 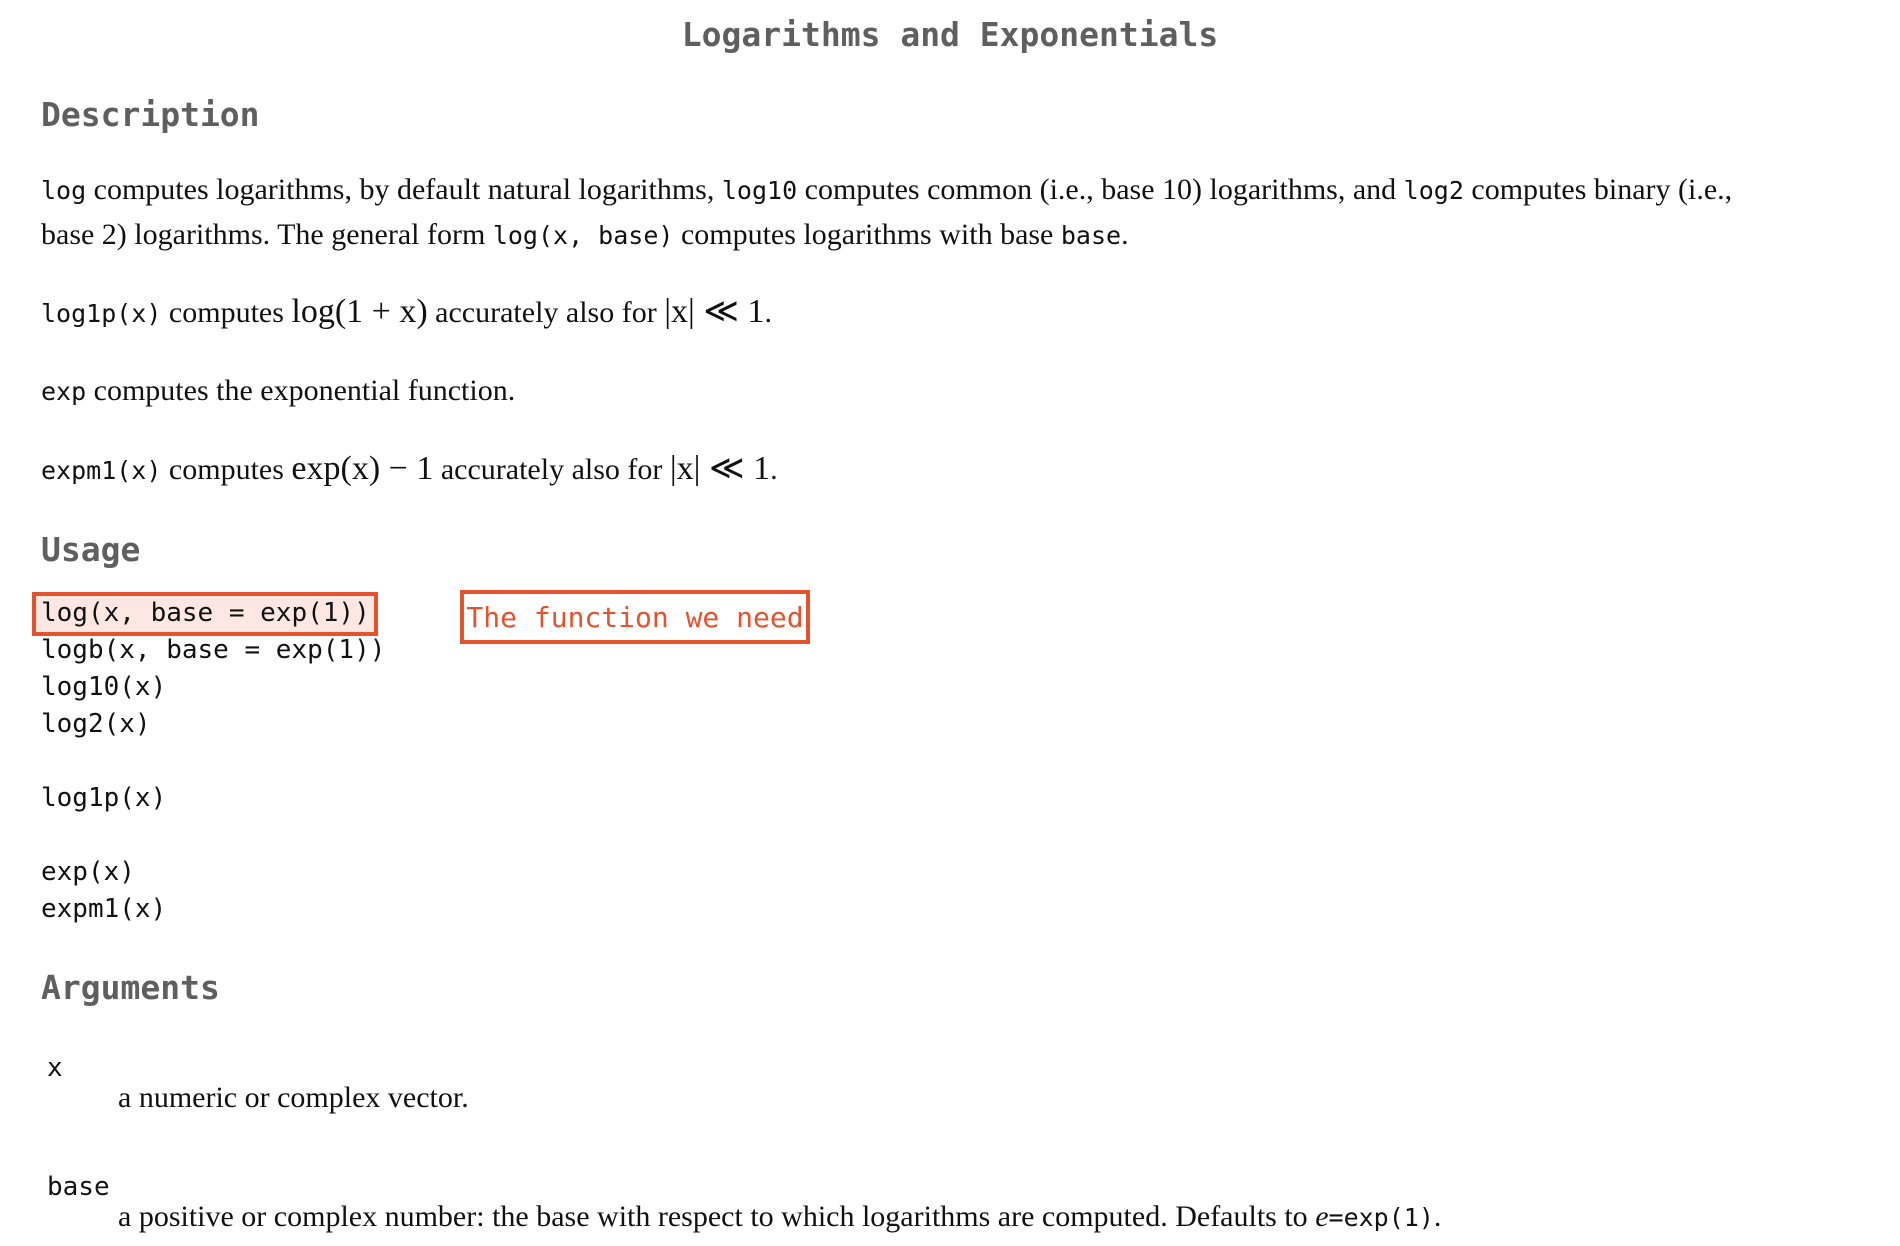 I want to click on math-e: e, so click(x=1322, y=1216).